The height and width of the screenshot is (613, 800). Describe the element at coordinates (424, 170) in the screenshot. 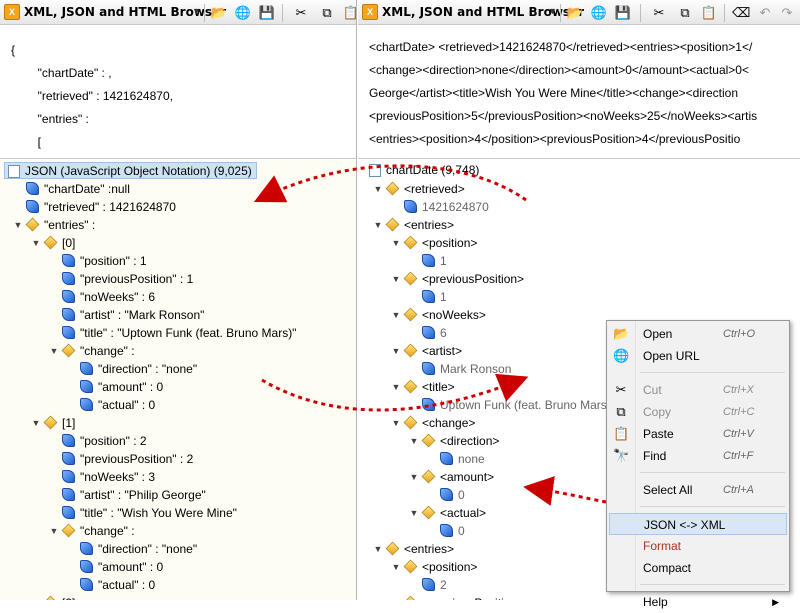

I see `right-tree-root: chartDate (9,748)` at that location.